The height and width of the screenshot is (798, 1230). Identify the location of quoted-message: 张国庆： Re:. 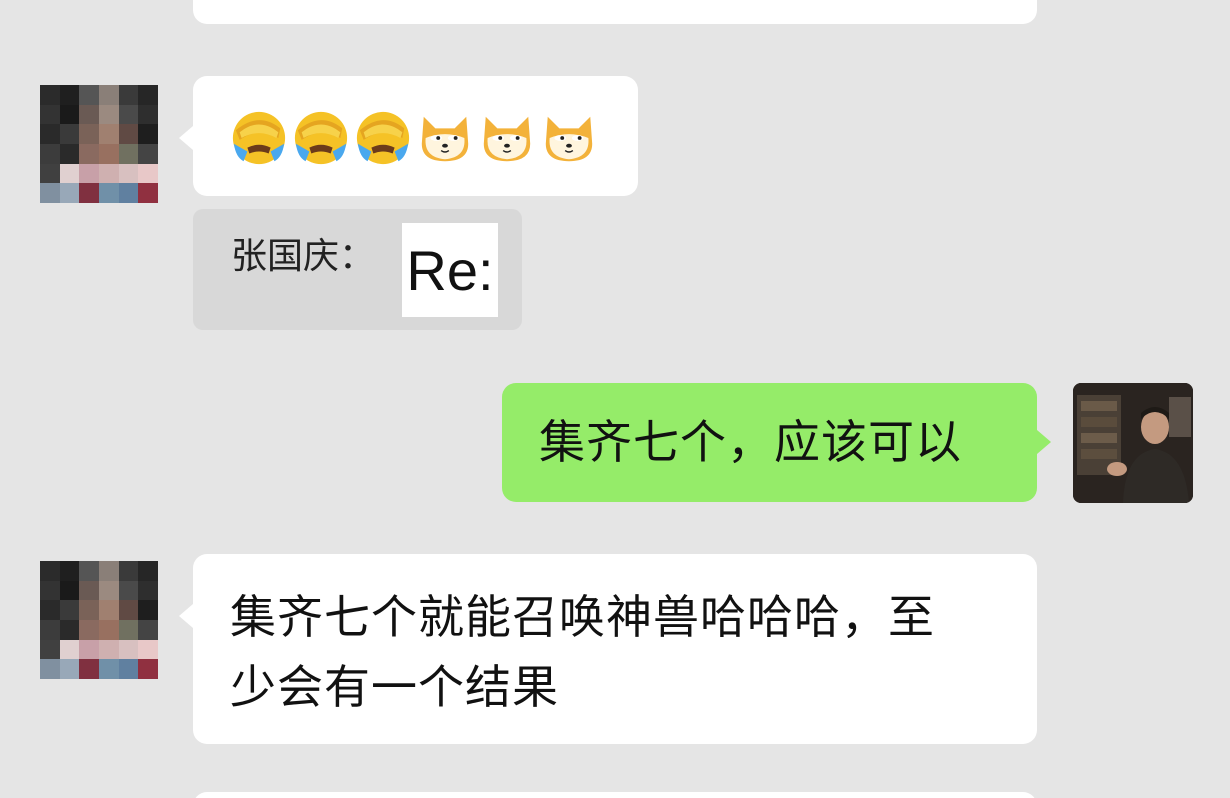
(357, 269).